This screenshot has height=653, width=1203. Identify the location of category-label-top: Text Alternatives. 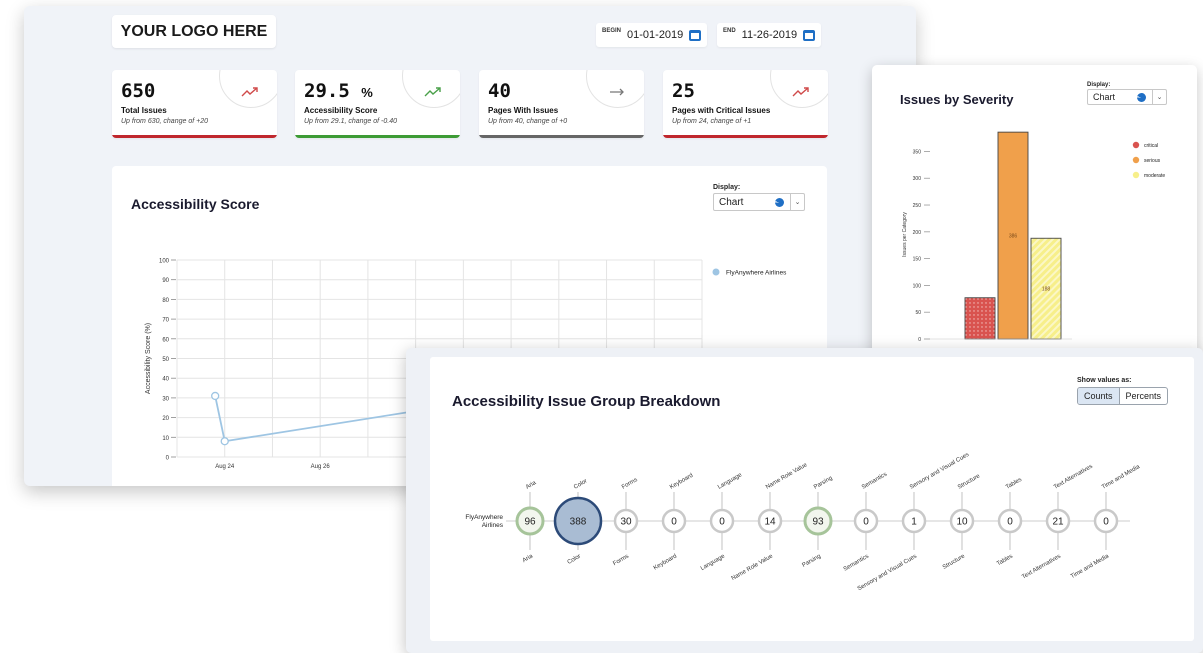
(1073, 477).